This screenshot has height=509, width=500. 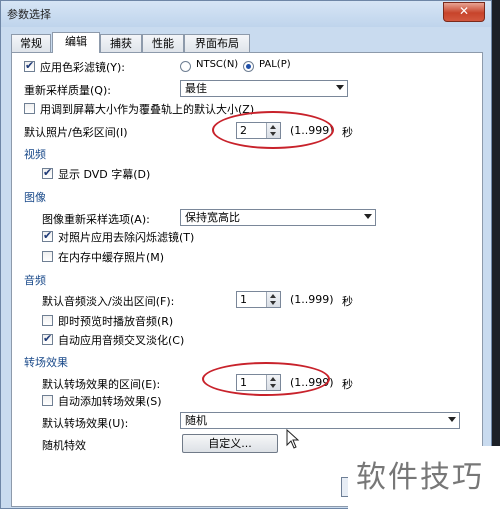 I want to click on default-transition-value: 随机, so click(x=196, y=420).